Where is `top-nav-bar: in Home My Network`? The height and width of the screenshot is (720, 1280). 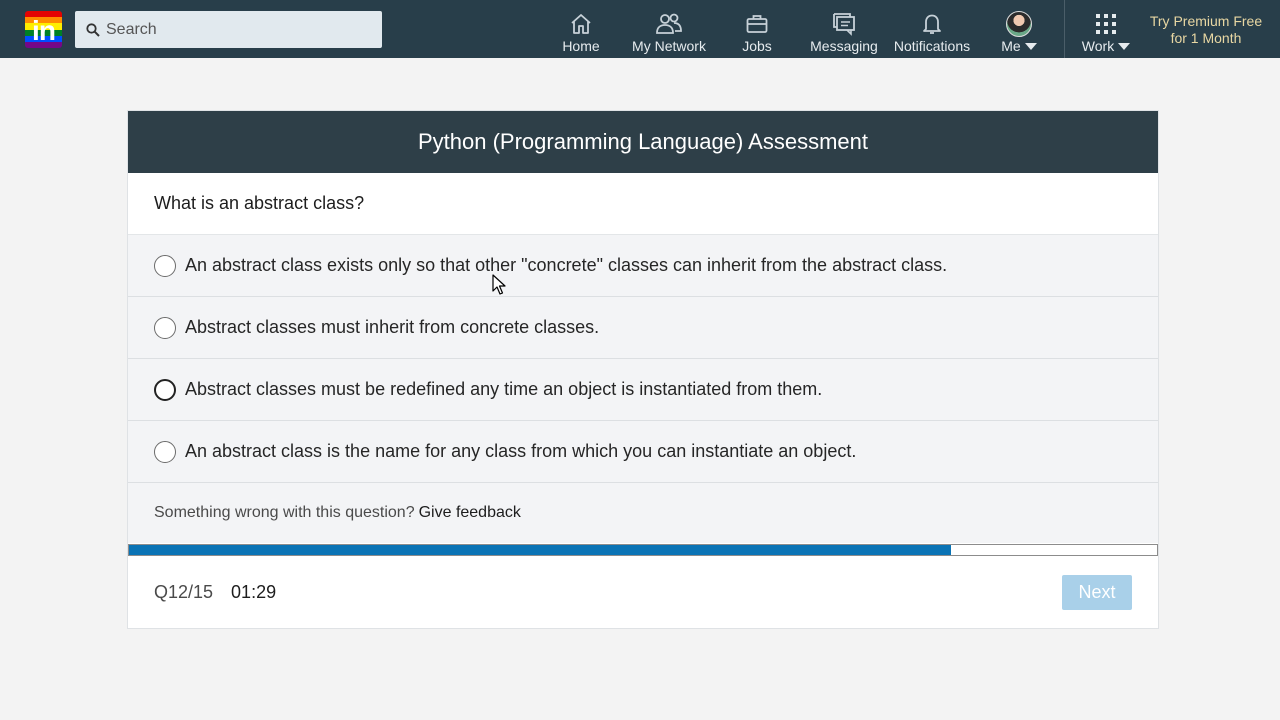 top-nav-bar: in Home My Network is located at coordinates (640, 29).